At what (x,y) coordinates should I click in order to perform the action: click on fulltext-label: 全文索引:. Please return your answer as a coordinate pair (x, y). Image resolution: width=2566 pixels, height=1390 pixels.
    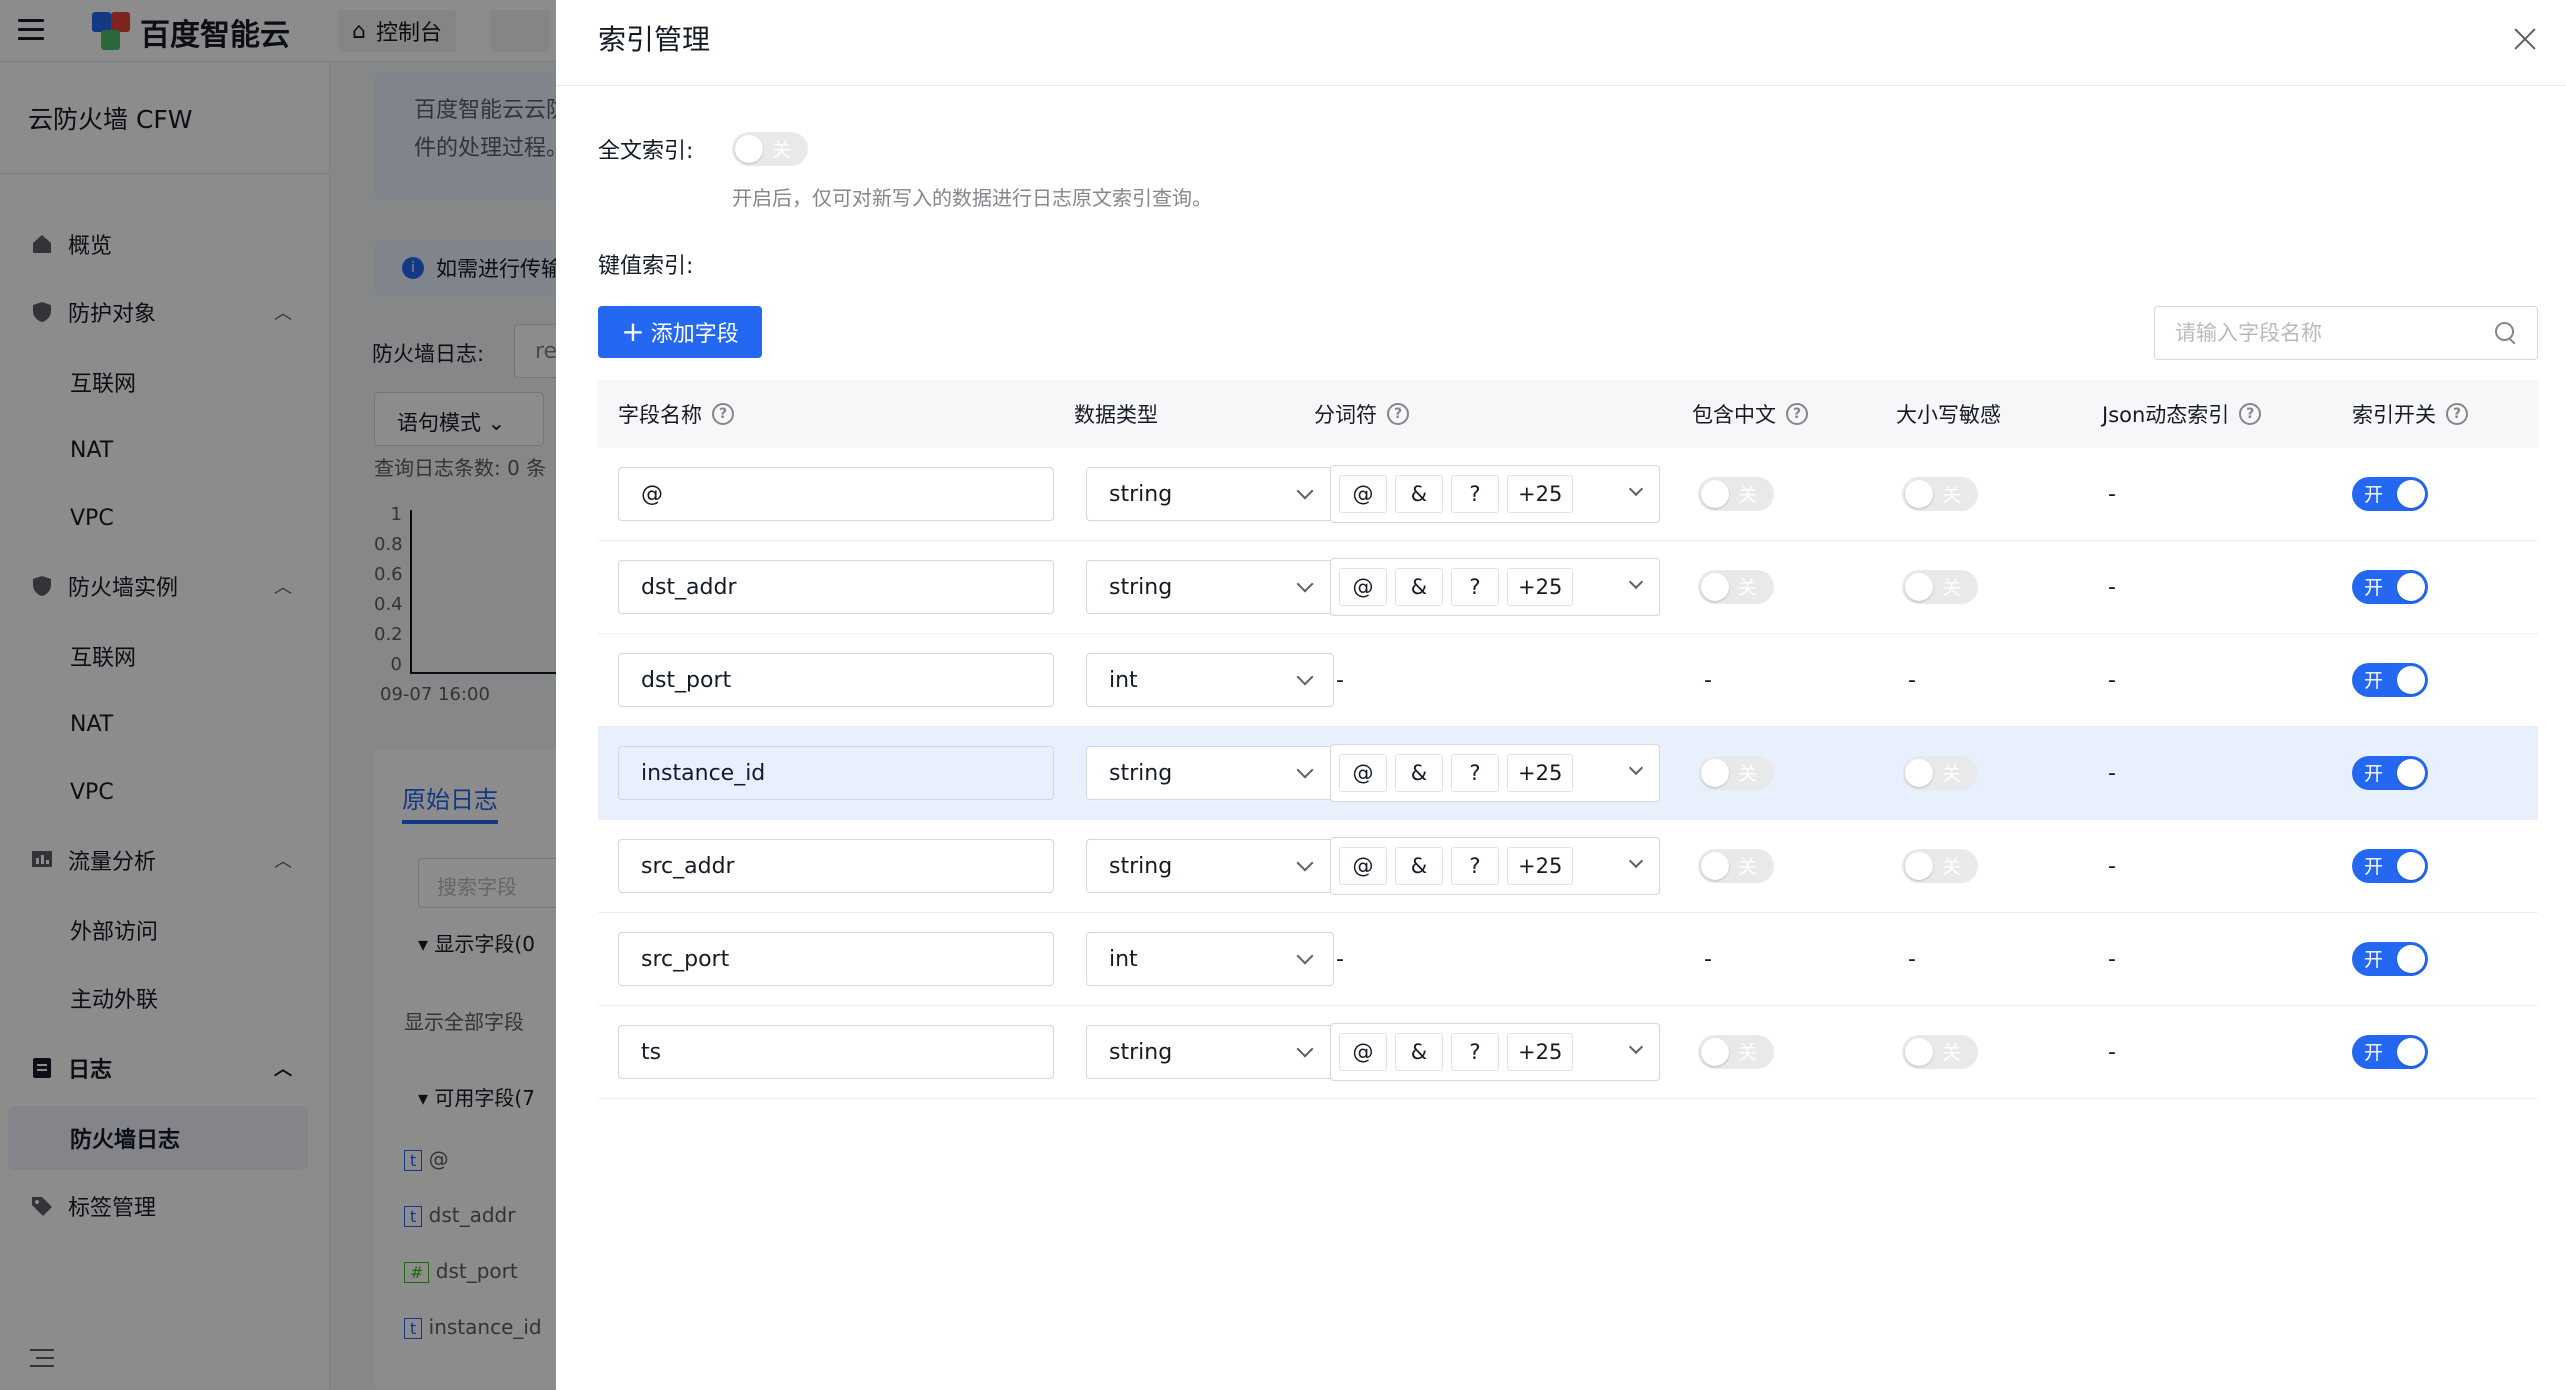
    Looking at the image, I should click on (646, 151).